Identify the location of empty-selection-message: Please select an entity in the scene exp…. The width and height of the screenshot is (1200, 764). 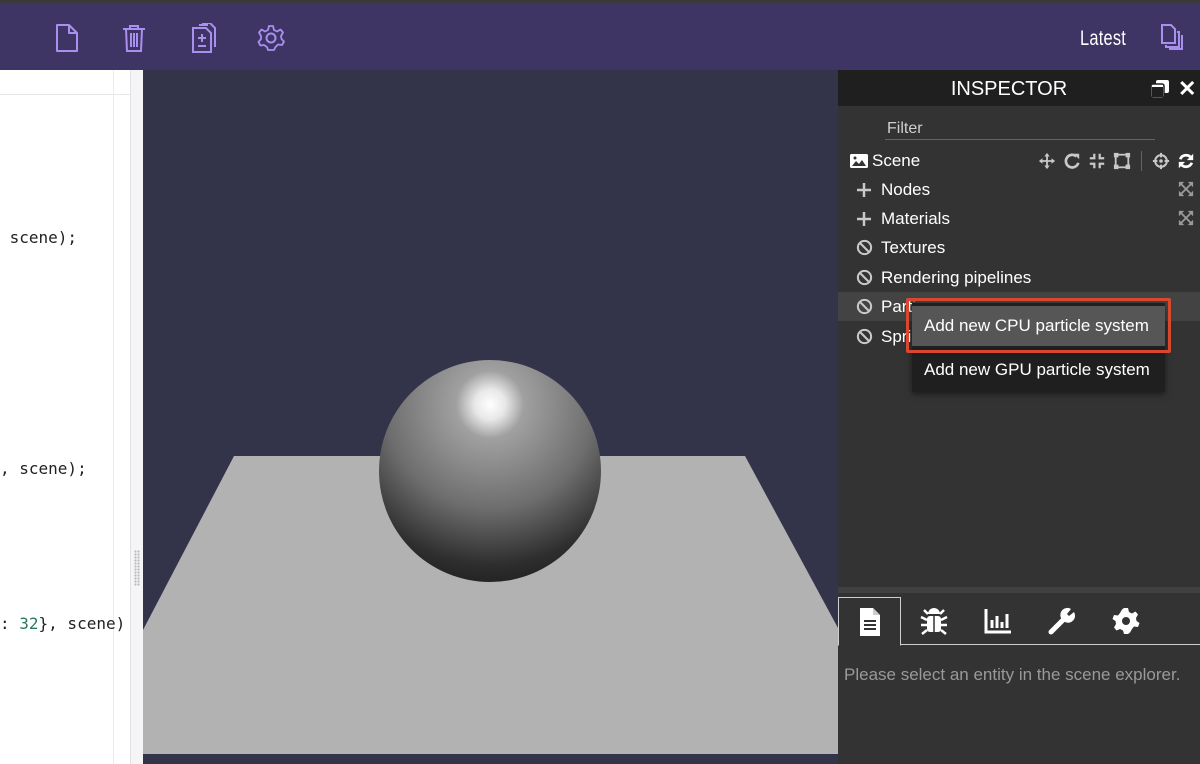
(1012, 674).